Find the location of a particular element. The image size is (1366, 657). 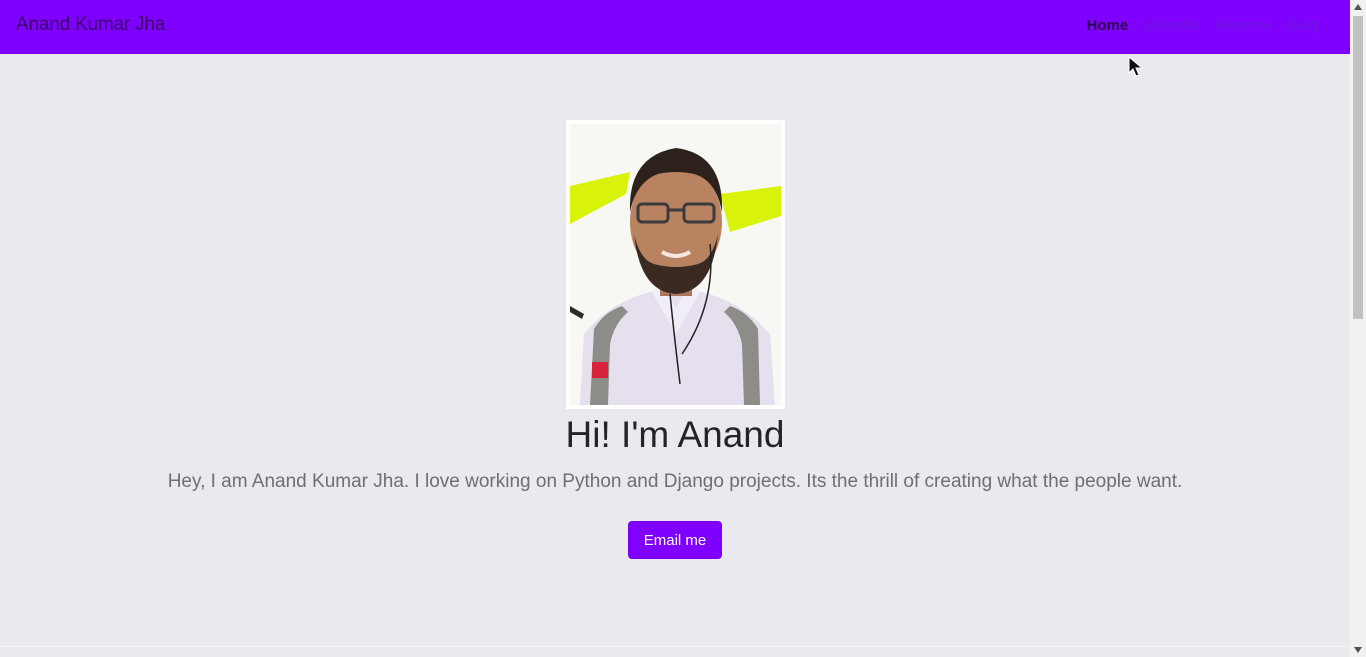

hero-title: Hi! I'm Anand is located at coordinates (675, 434).